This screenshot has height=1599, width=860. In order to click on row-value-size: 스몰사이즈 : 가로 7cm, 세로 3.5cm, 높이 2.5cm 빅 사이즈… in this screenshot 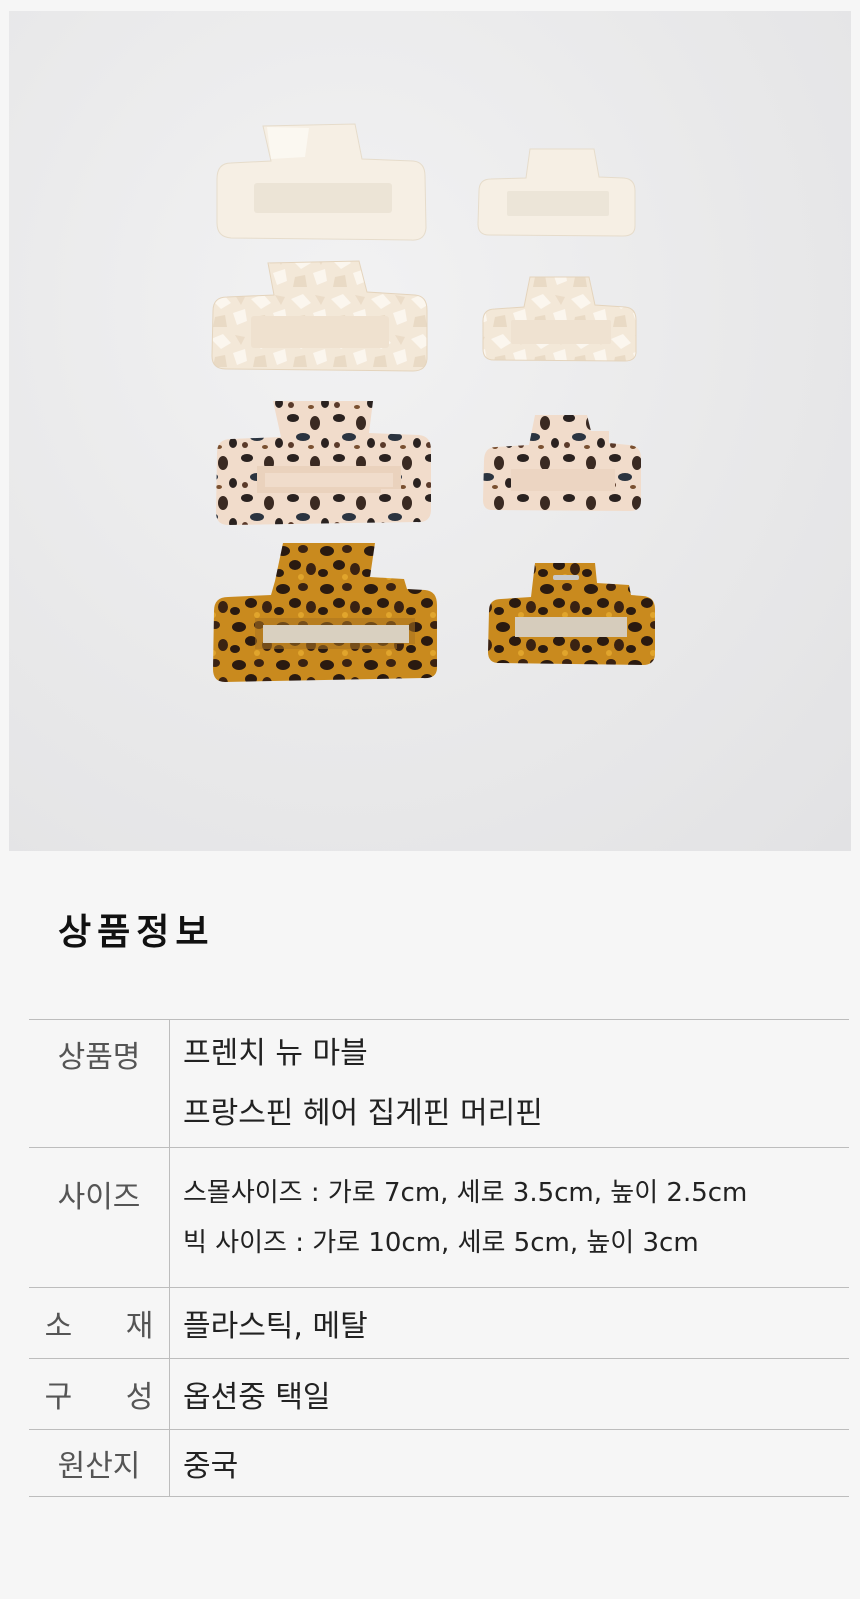, I will do `click(509, 1217)`.